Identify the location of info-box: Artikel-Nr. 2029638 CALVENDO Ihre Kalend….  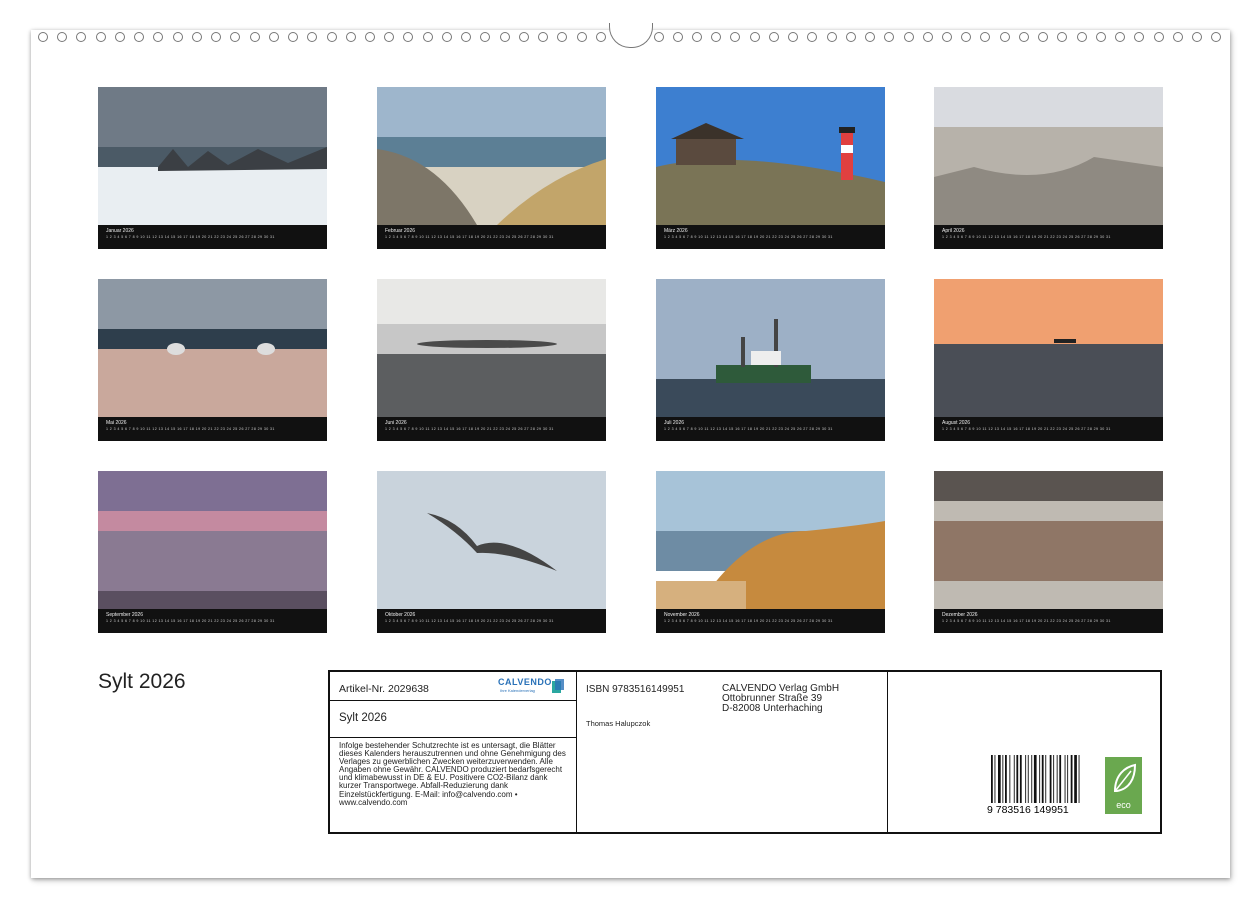
(745, 752).